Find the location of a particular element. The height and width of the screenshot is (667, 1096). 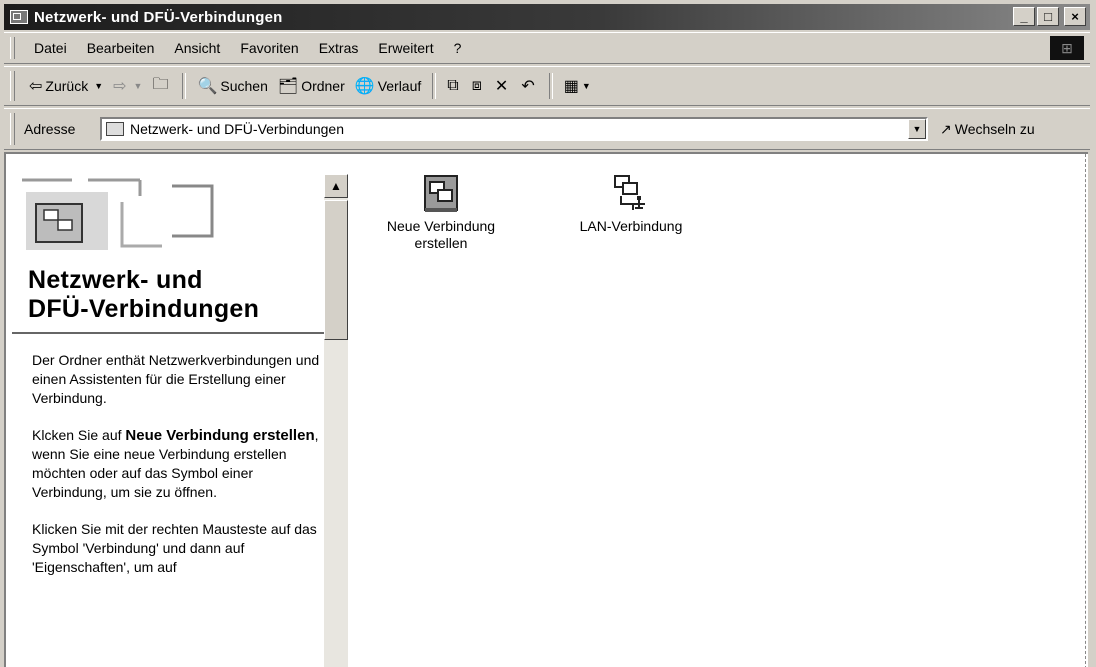

back-button: ⇦ Zurück ▼ is located at coordinates (66, 86).